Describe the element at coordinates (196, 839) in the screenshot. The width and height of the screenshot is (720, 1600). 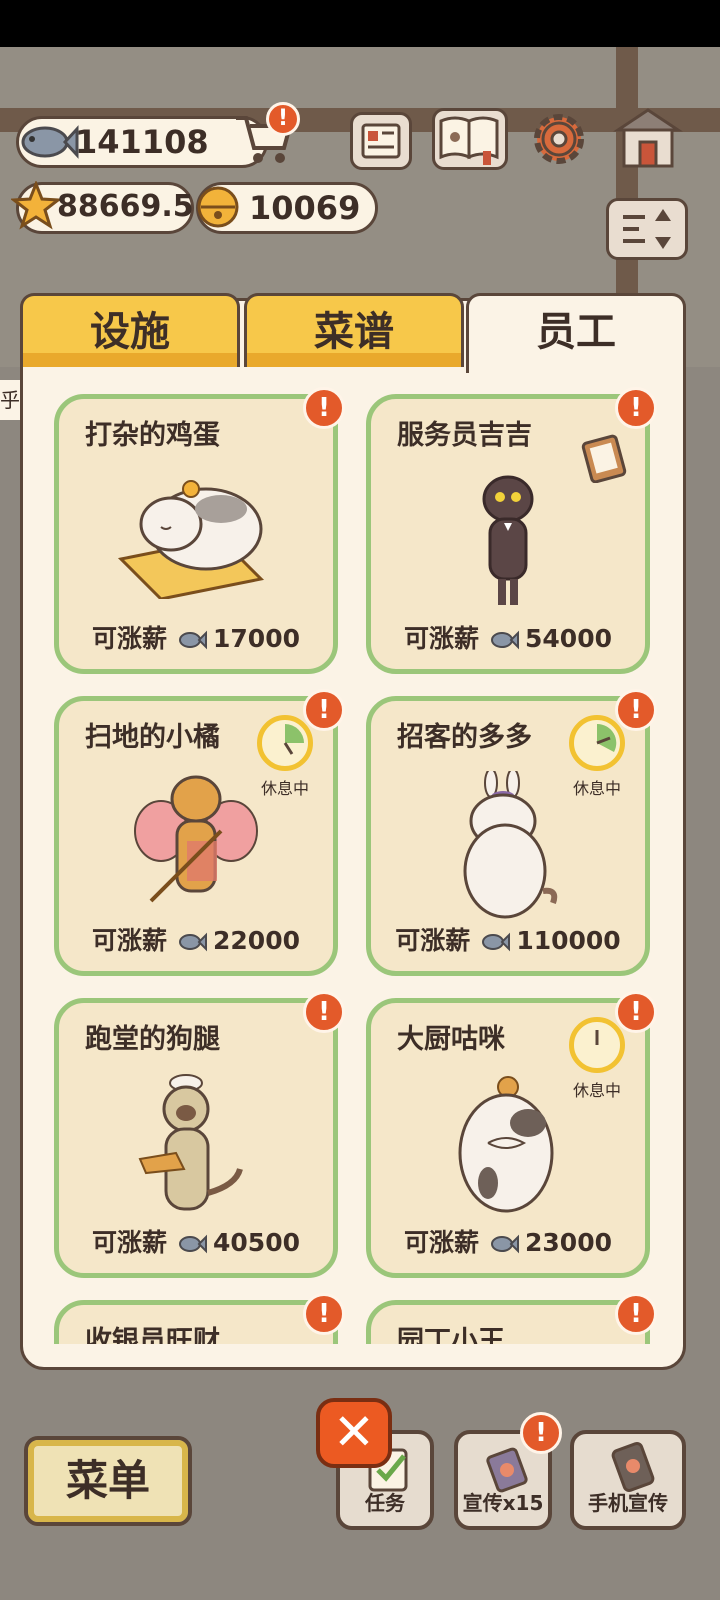
I see `sweeper-cat-illustration` at that location.